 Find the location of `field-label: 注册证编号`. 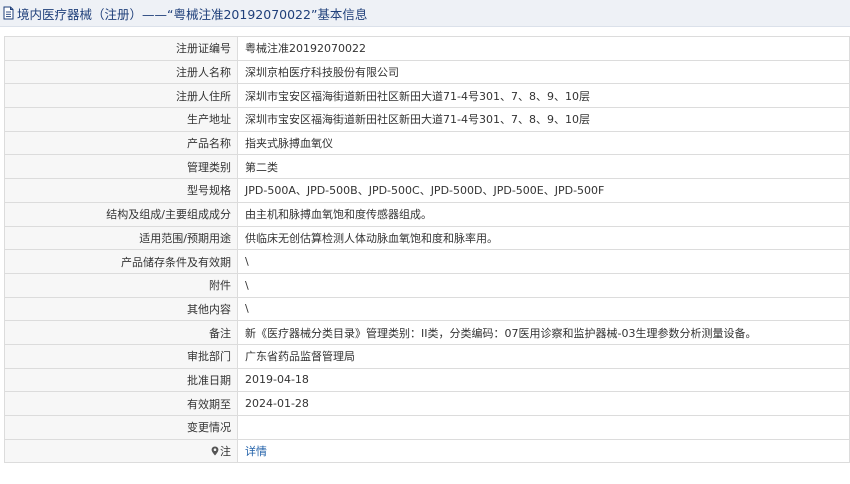

field-label: 注册证编号 is located at coordinates (121, 48).